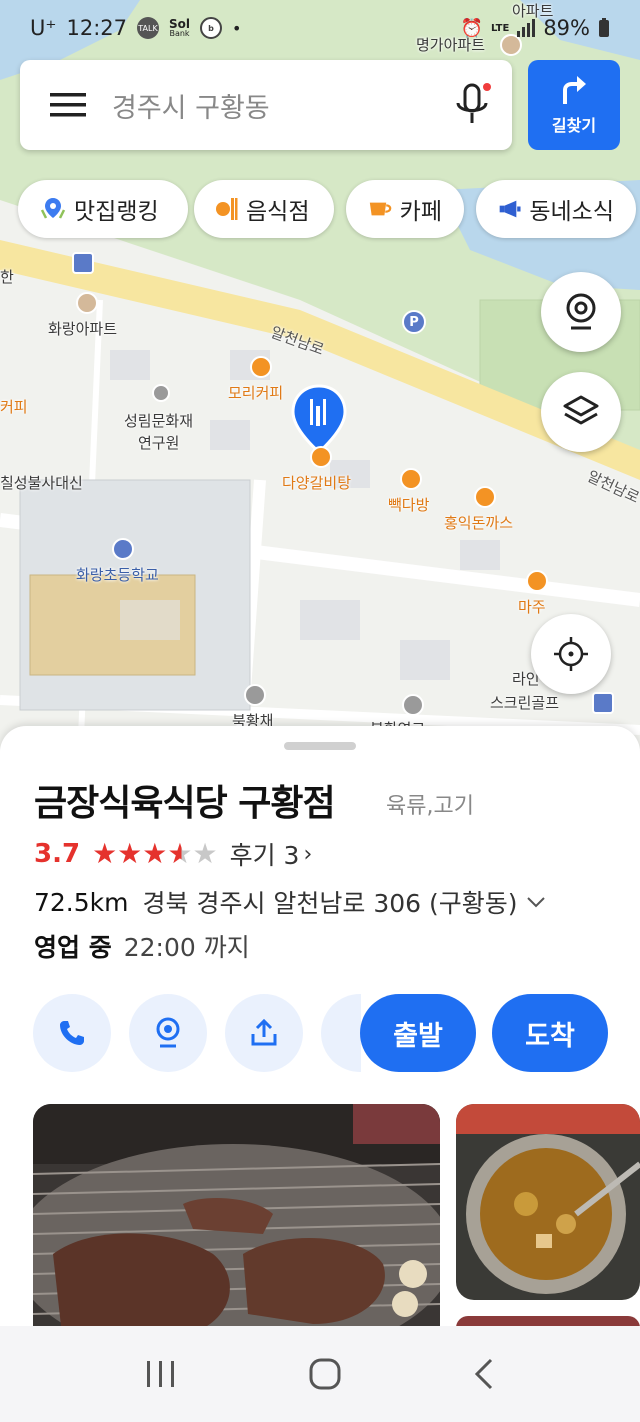  What do you see at coordinates (161, 1374) in the screenshot?
I see `recent-apps-icon` at bounding box center [161, 1374].